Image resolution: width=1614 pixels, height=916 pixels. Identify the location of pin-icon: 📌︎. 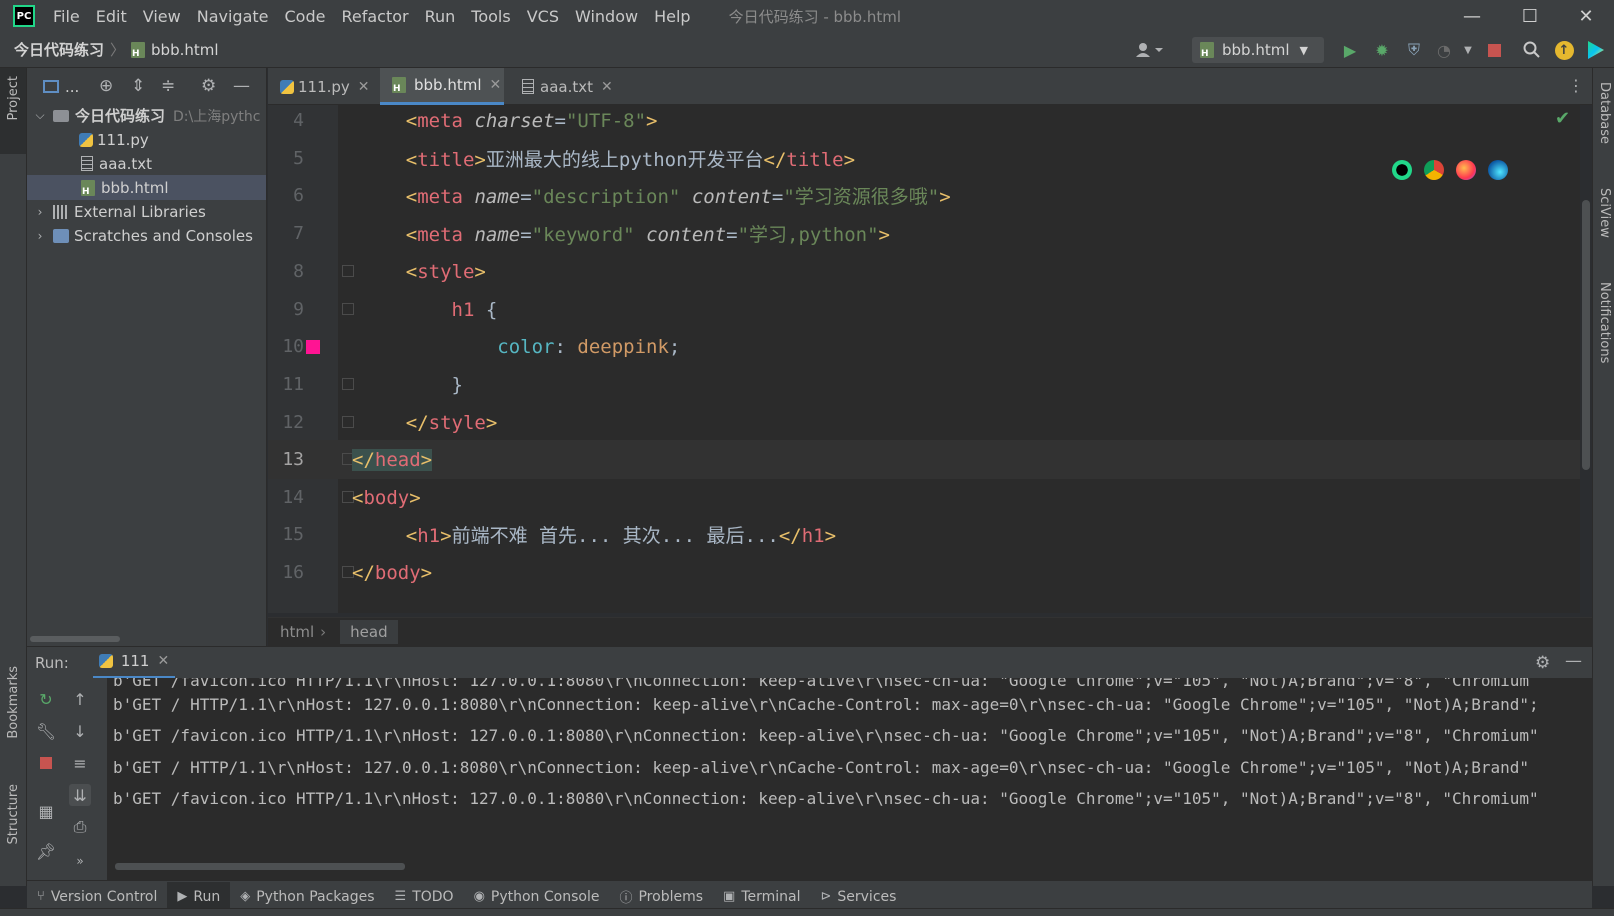
(46, 851).